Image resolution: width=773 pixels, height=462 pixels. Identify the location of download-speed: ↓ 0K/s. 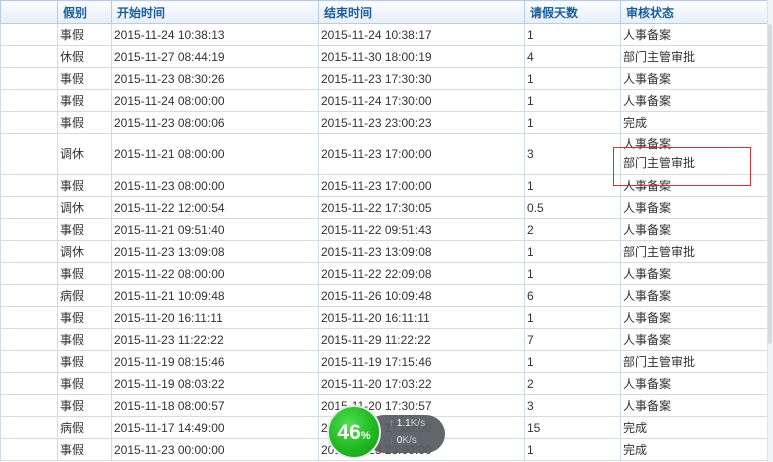
(403, 440).